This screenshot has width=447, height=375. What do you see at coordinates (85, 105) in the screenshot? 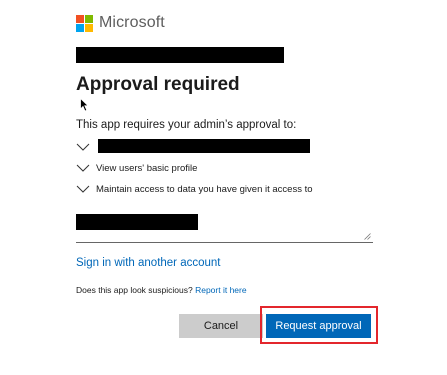
I see `mouse-pointer-icon` at bounding box center [85, 105].